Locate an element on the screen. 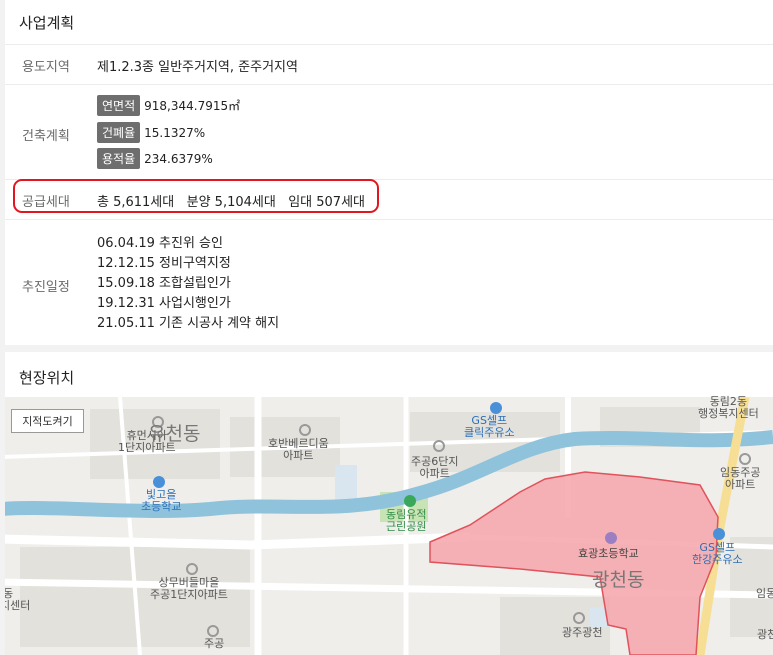 The width and height of the screenshot is (773, 655). building-item-far: 용적율 234.6379% is located at coordinates (155, 158).